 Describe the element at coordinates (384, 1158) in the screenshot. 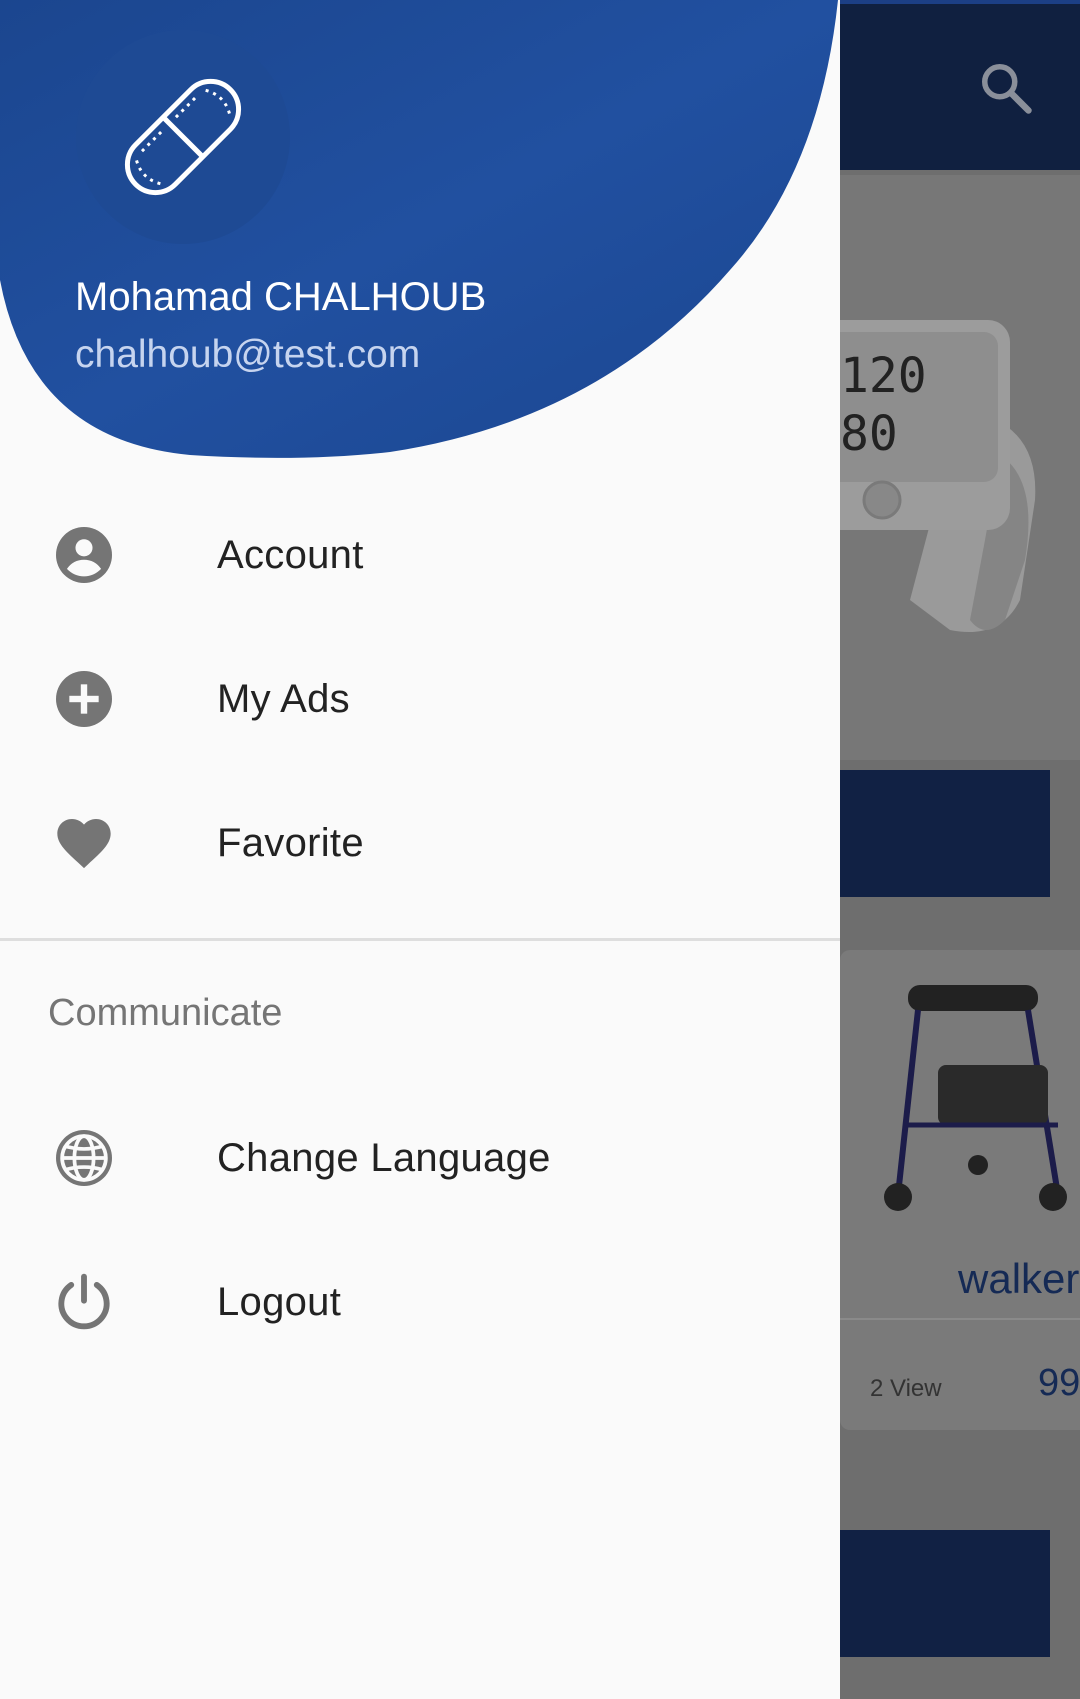

I see `menu-label-change-language: Change Language` at that location.